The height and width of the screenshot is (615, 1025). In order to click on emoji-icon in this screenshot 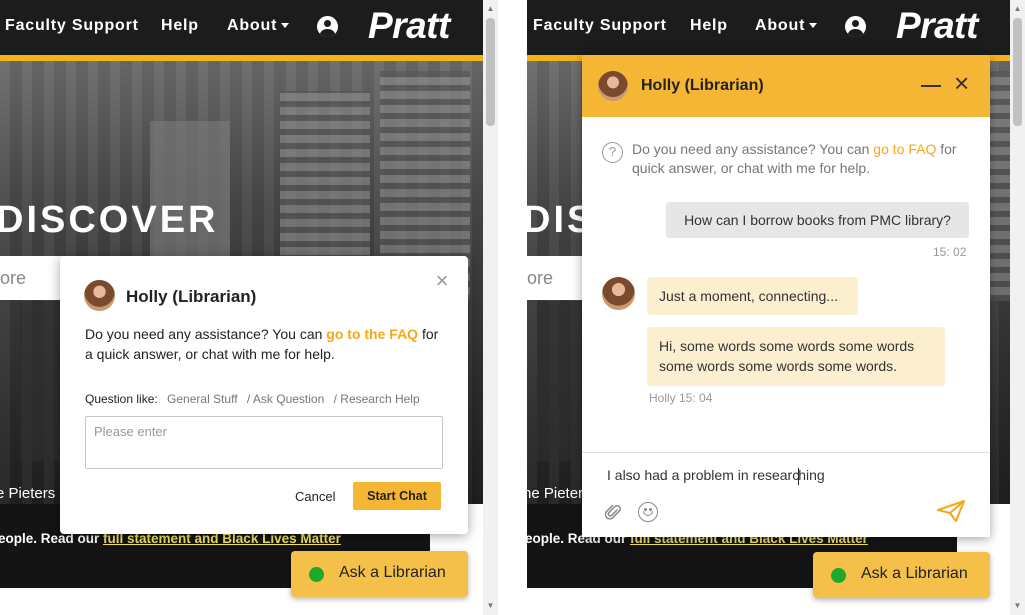, I will do `click(648, 512)`.